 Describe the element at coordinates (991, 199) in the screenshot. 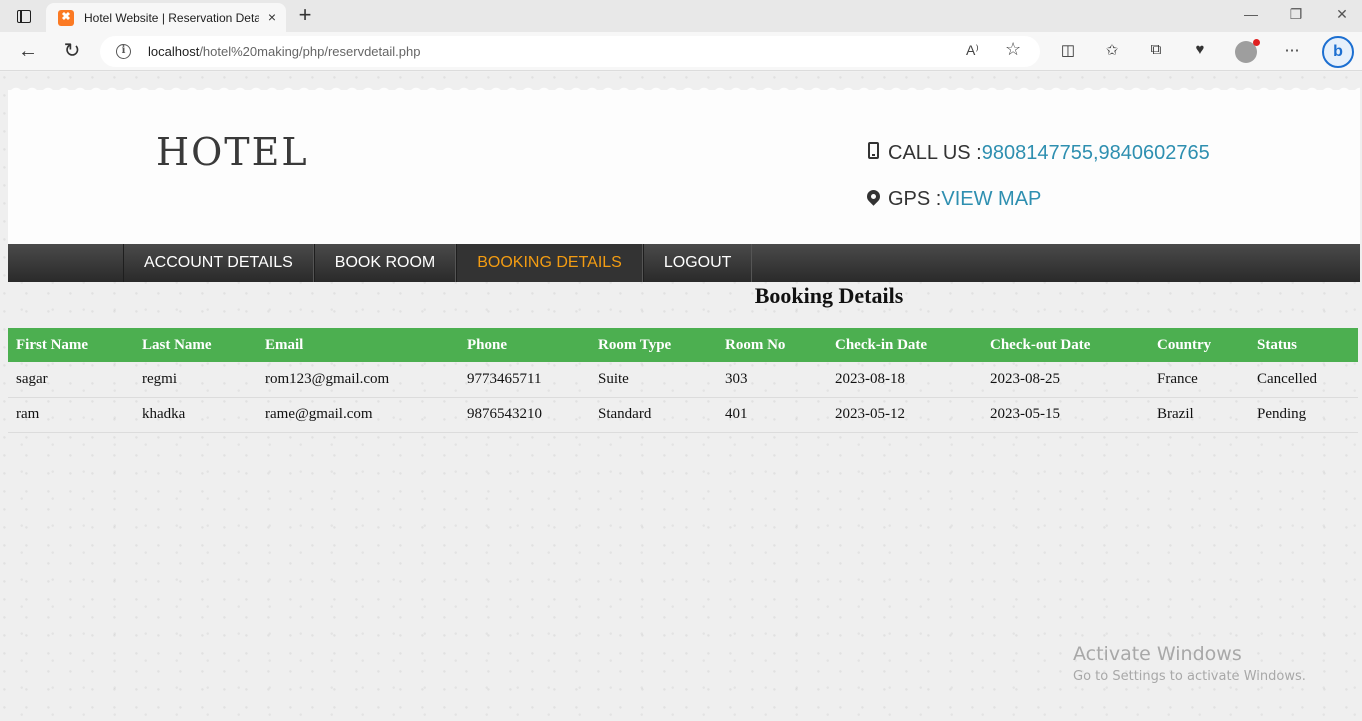

I see `view-map-link: VIEW MAP` at that location.